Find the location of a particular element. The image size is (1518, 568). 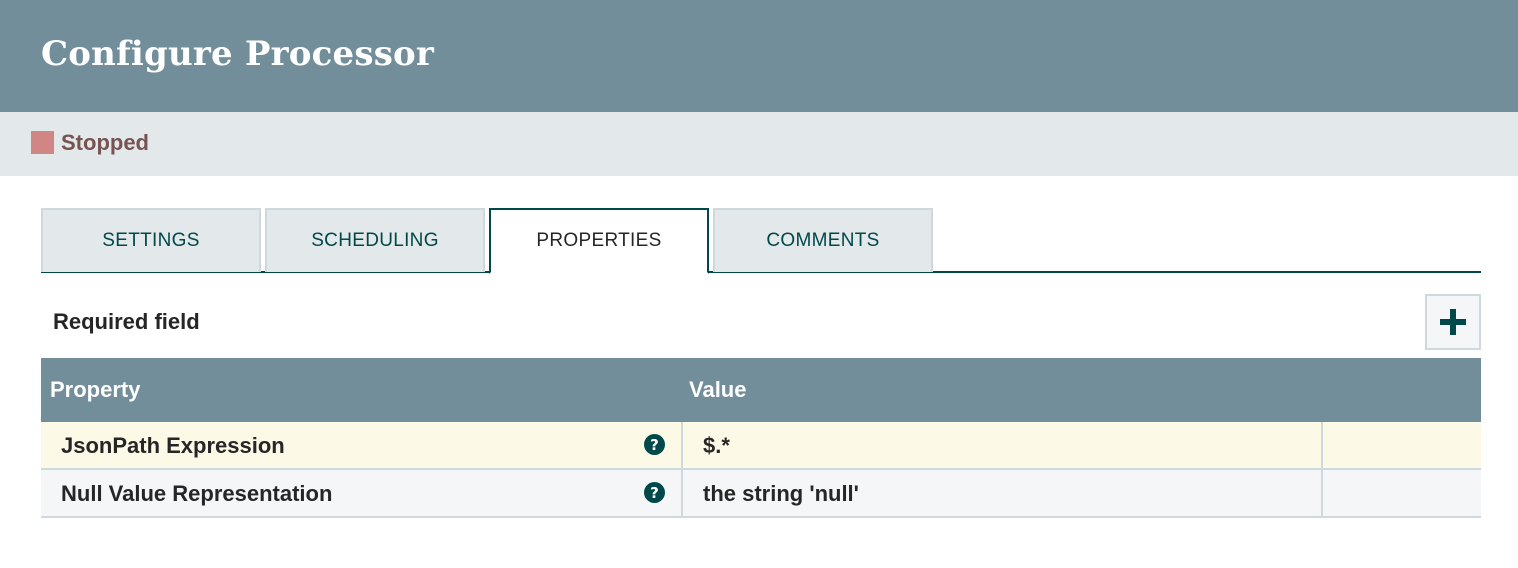

add-property-button is located at coordinates (1453, 322).